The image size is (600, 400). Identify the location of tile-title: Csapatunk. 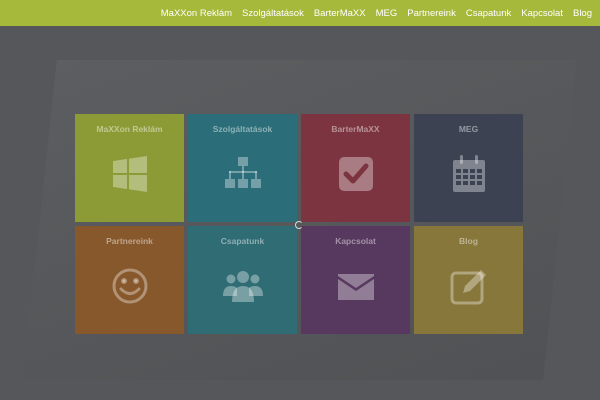
(242, 241).